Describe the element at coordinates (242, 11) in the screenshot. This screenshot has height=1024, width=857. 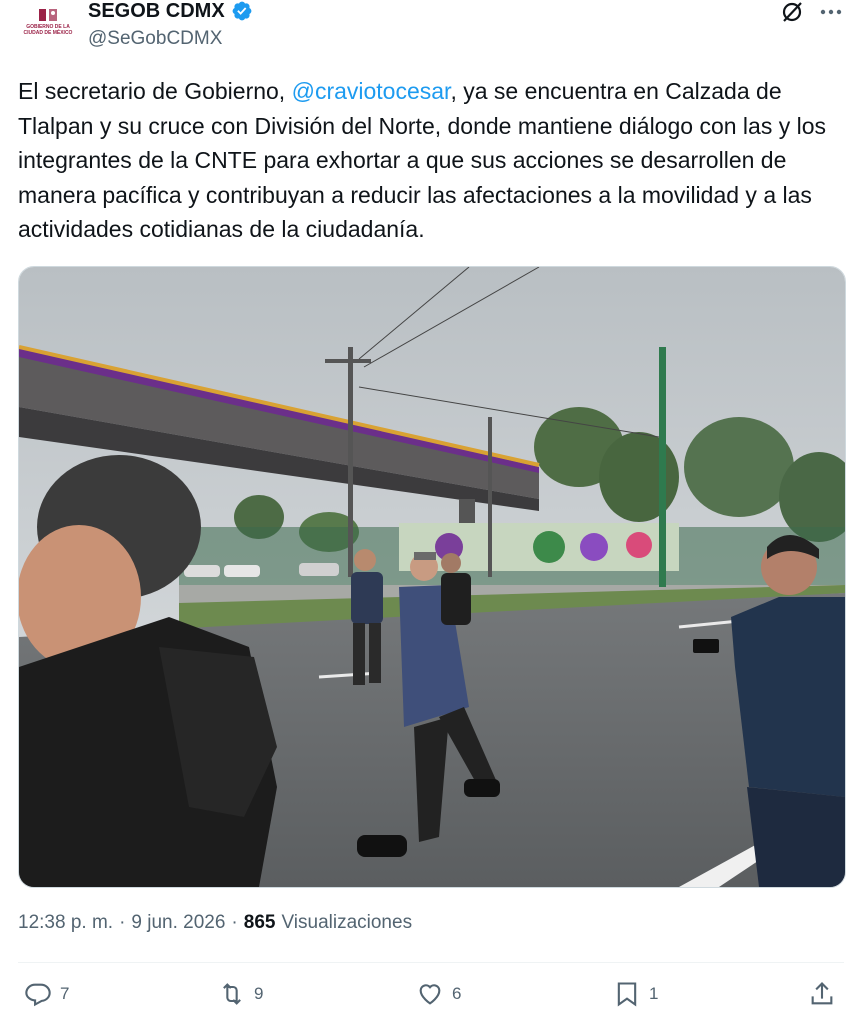
I see `verified-badge-icon` at that location.